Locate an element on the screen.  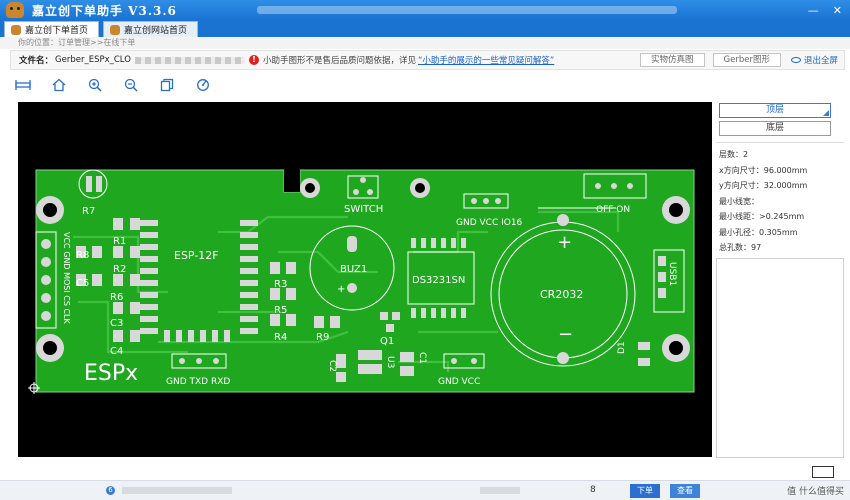
file-label: 文件名： is located at coordinates (36, 61).